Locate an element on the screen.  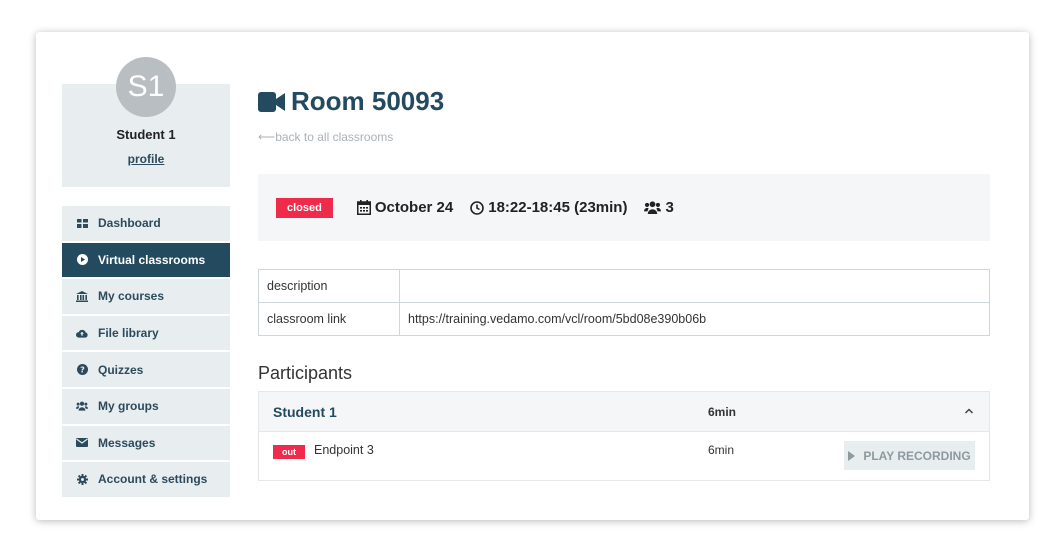
endpoint-duration: 6min is located at coordinates (721, 450).